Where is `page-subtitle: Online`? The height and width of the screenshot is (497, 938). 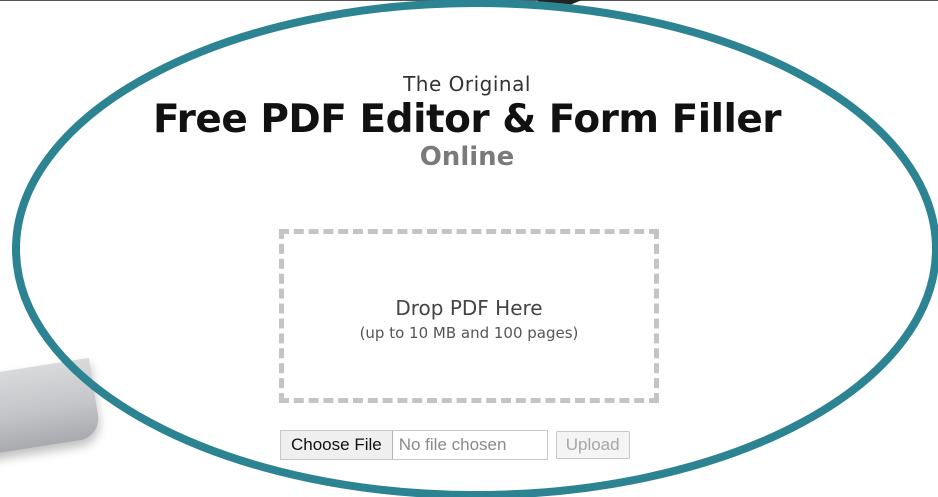 page-subtitle: Online is located at coordinates (467, 157).